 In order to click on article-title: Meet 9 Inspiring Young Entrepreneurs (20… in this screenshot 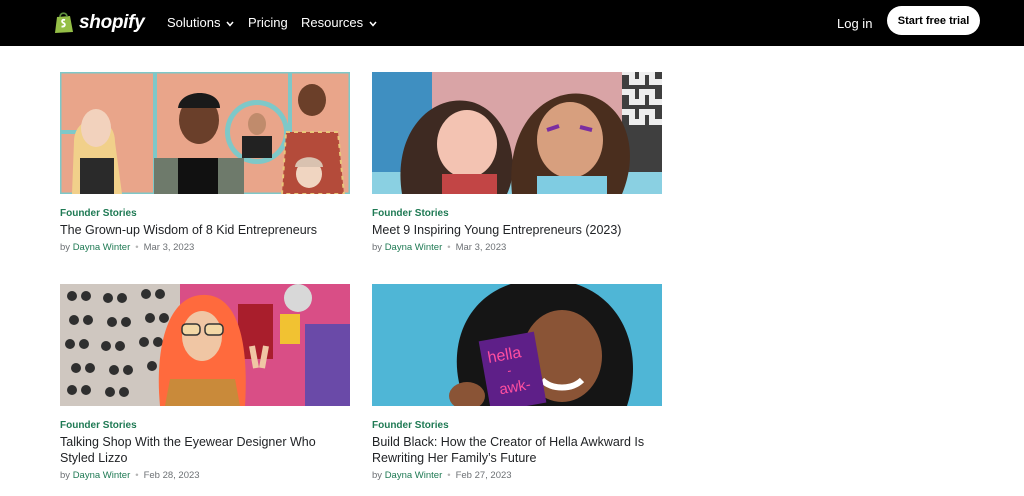, I will do `click(517, 230)`.